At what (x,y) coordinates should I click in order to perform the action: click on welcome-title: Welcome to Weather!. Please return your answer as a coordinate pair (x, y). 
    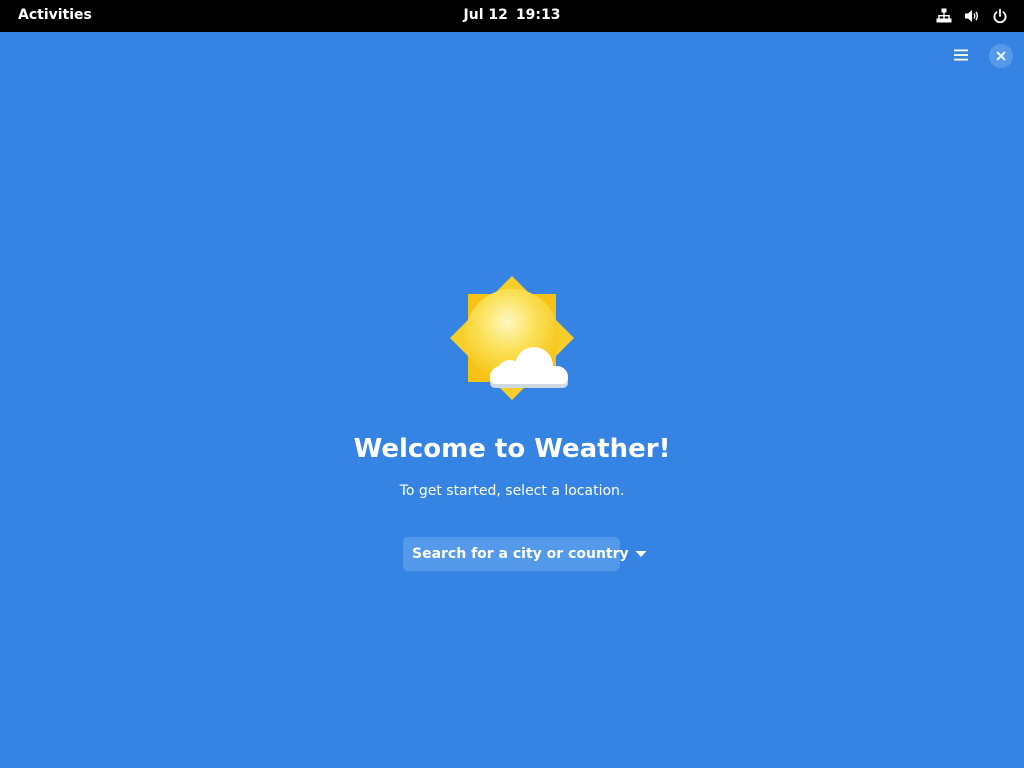
    Looking at the image, I should click on (512, 449).